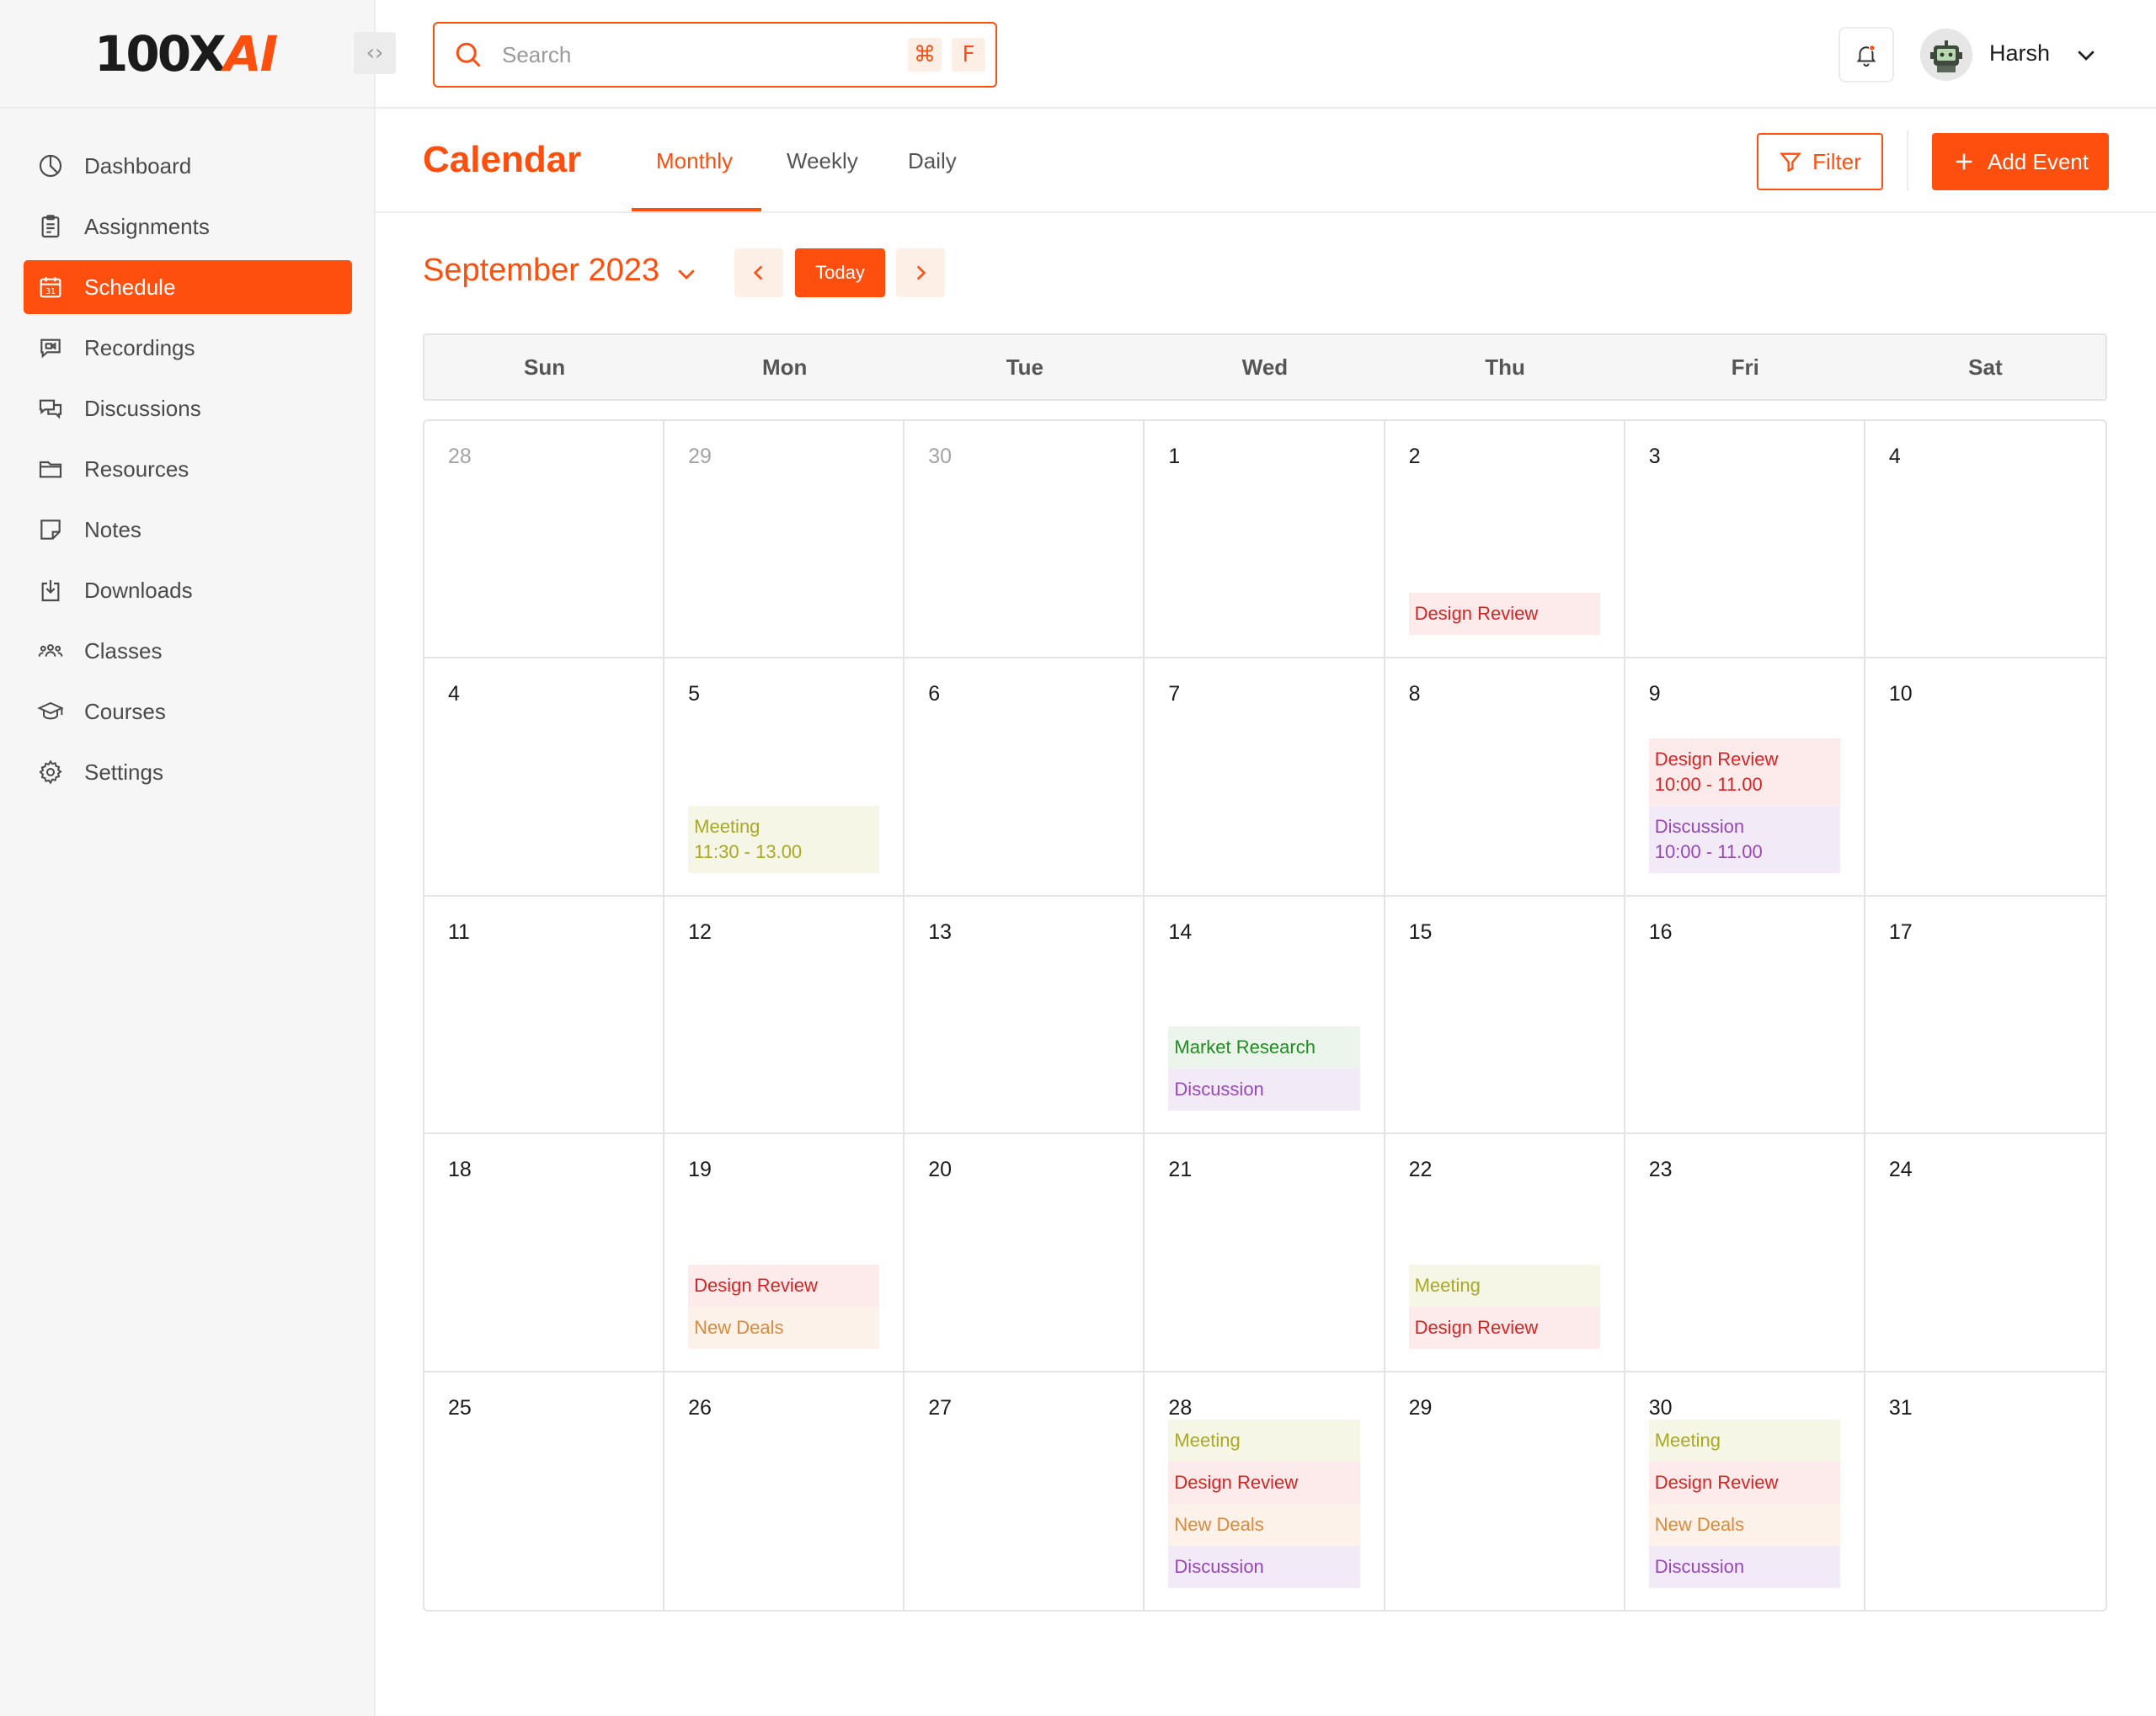  I want to click on sidebar-item-downloads: Downloads, so click(188, 590).